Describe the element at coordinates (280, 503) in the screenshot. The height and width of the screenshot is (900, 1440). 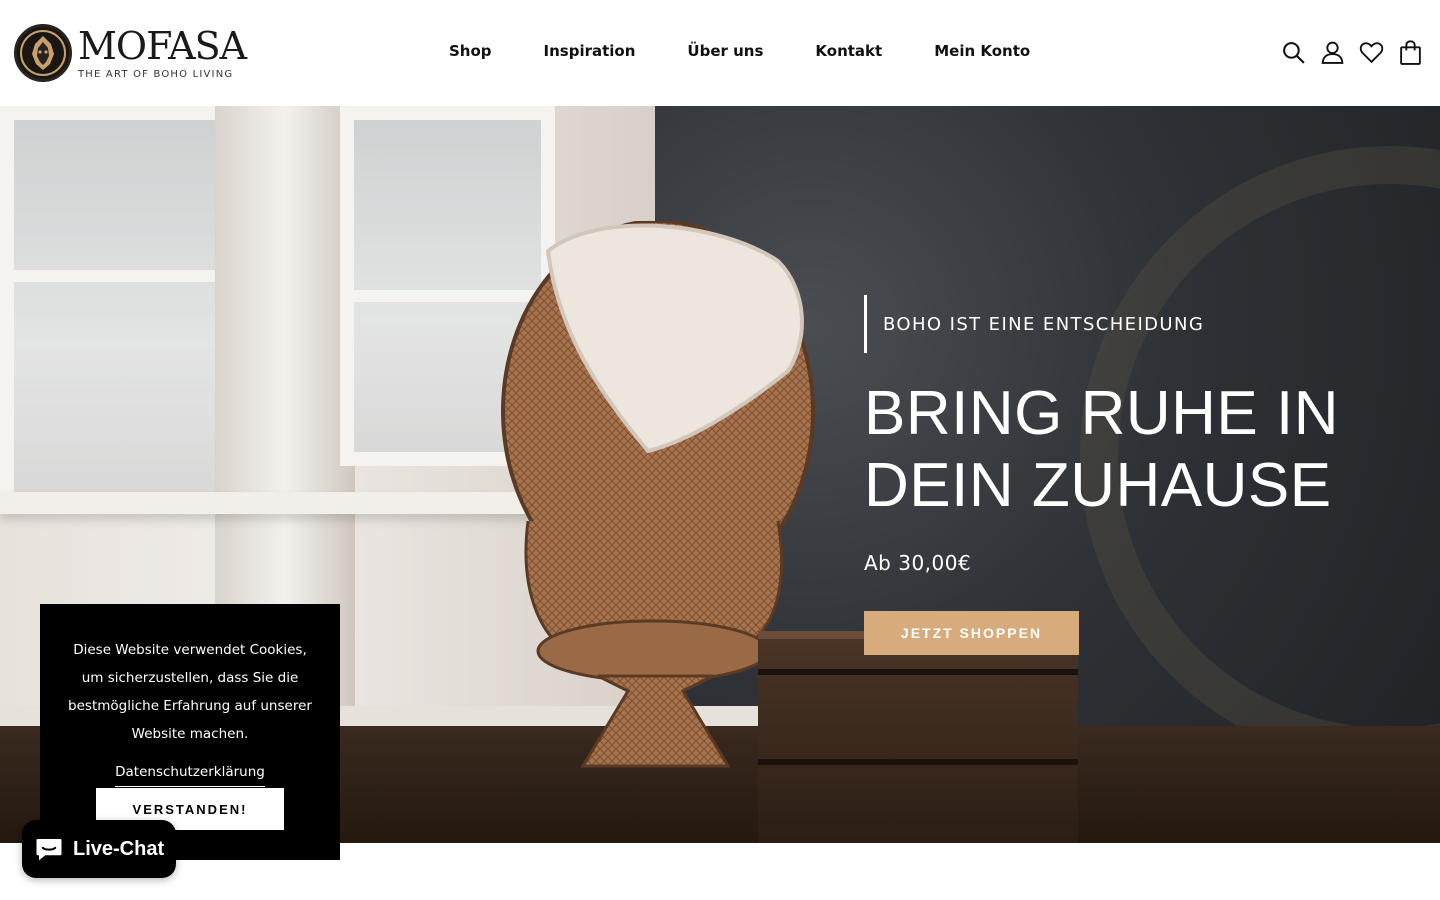
I see `window-sill` at that location.